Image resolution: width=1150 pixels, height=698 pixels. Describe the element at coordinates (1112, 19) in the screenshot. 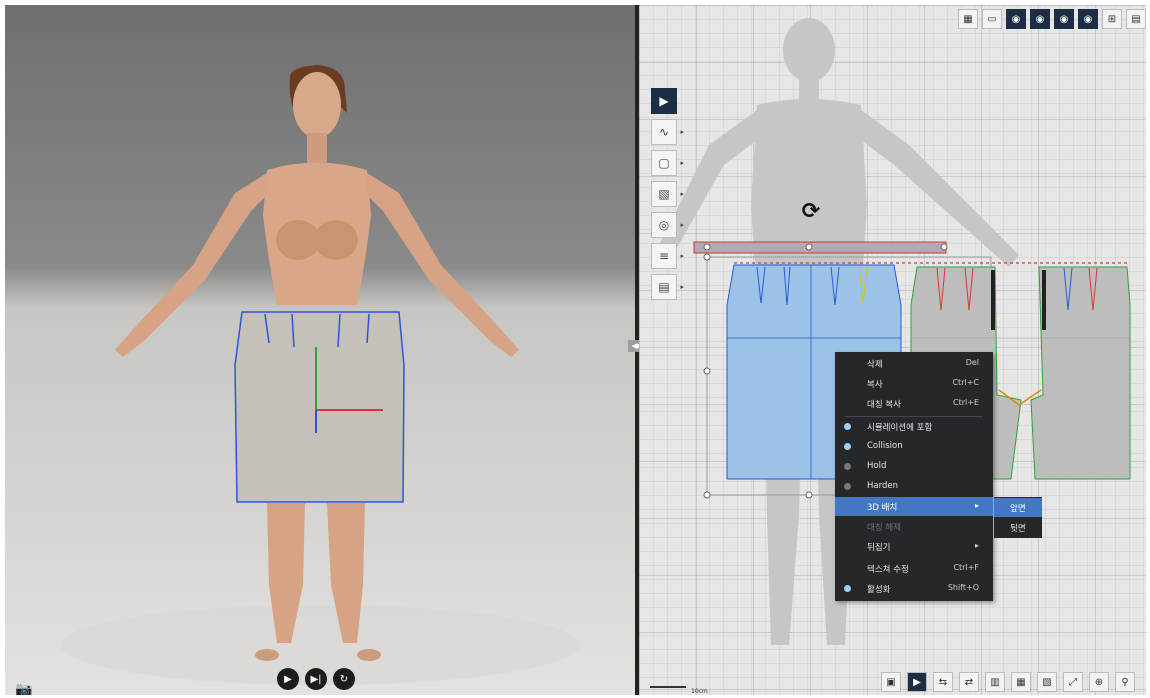

I see `grid-icon: ⊞` at that location.